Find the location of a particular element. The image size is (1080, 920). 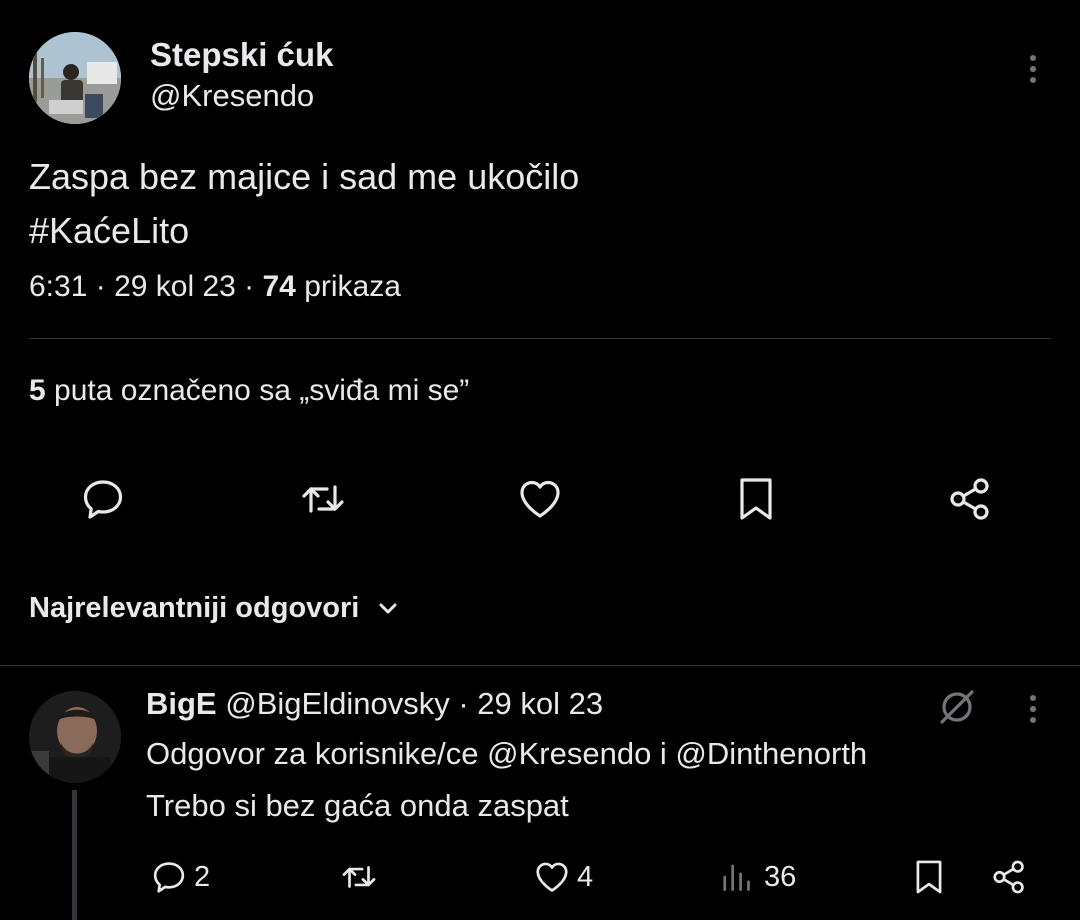

reply-author-name: BigE is located at coordinates (181, 703).